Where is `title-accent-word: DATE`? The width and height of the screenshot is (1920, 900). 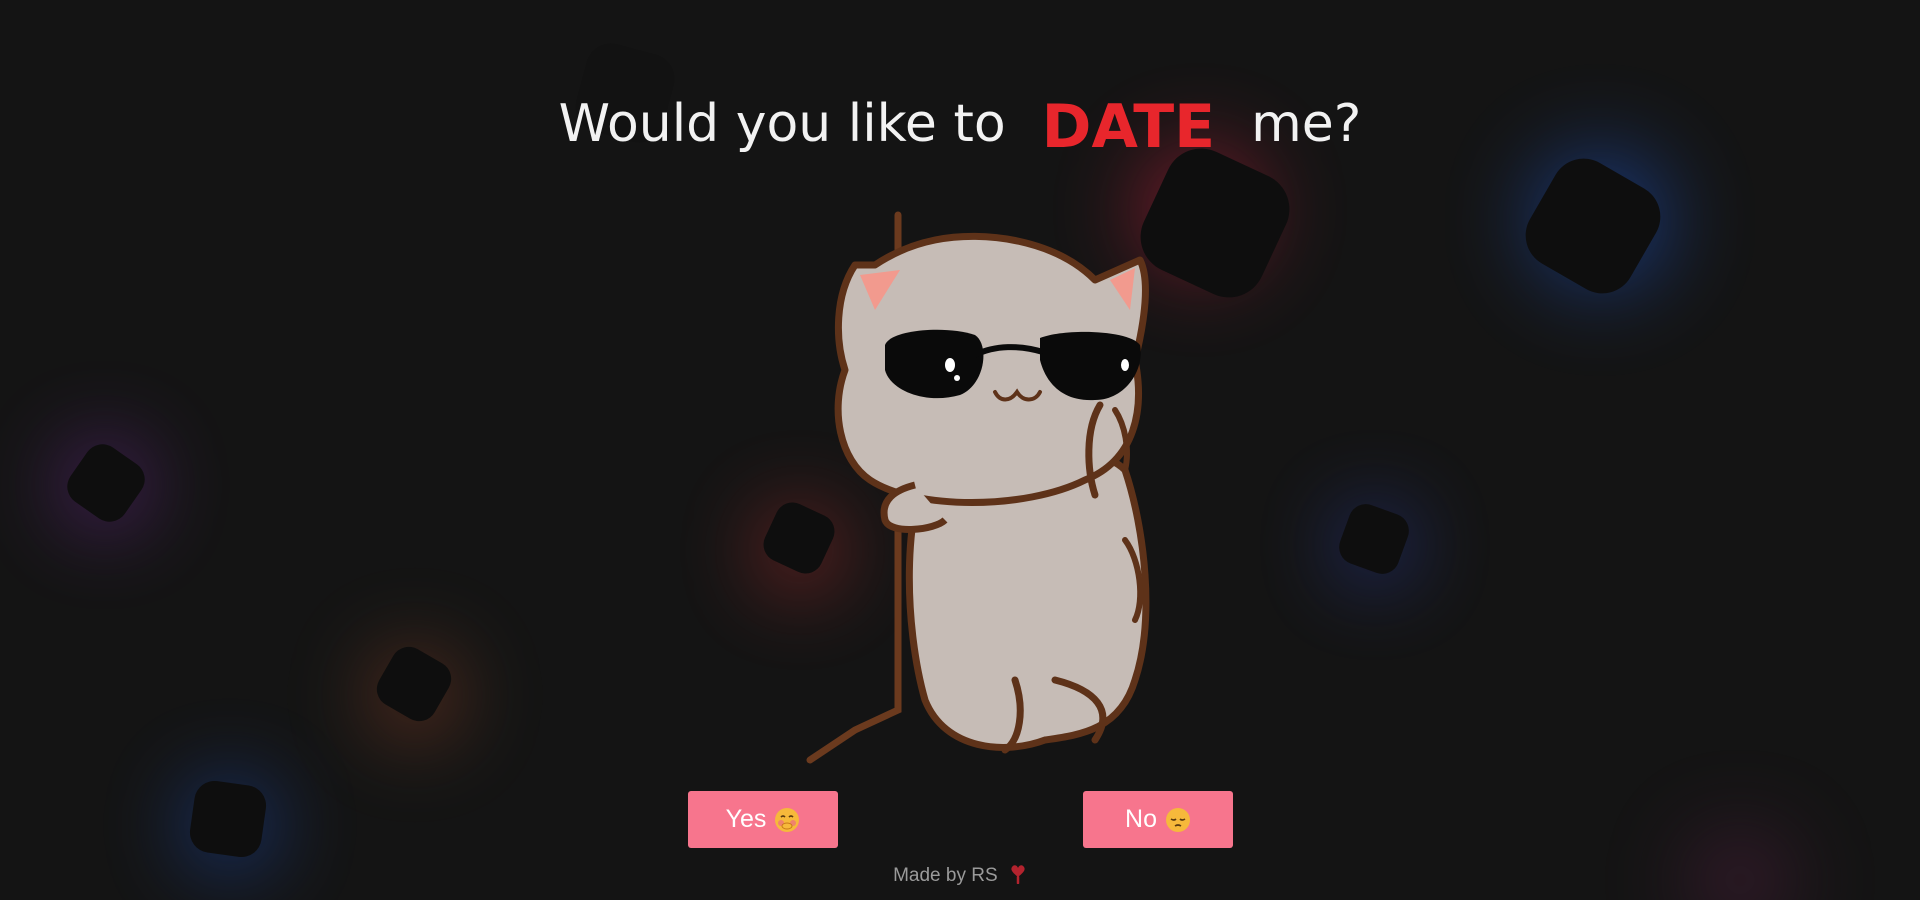 title-accent-word: DATE is located at coordinates (1128, 127).